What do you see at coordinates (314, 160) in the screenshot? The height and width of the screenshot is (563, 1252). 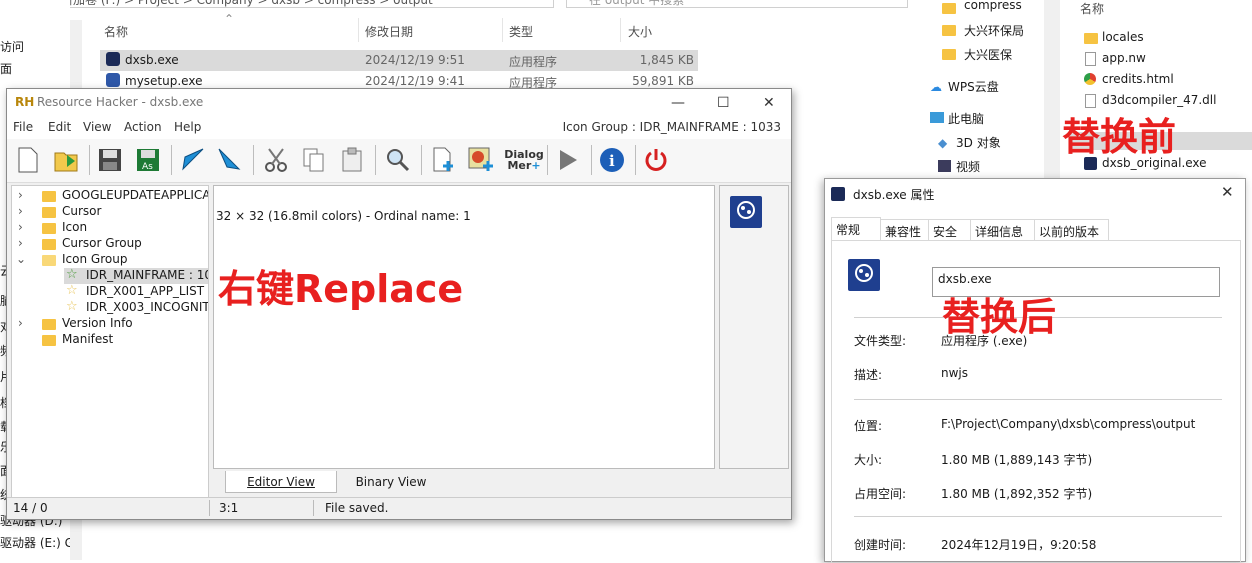 I see `copy-icon` at bounding box center [314, 160].